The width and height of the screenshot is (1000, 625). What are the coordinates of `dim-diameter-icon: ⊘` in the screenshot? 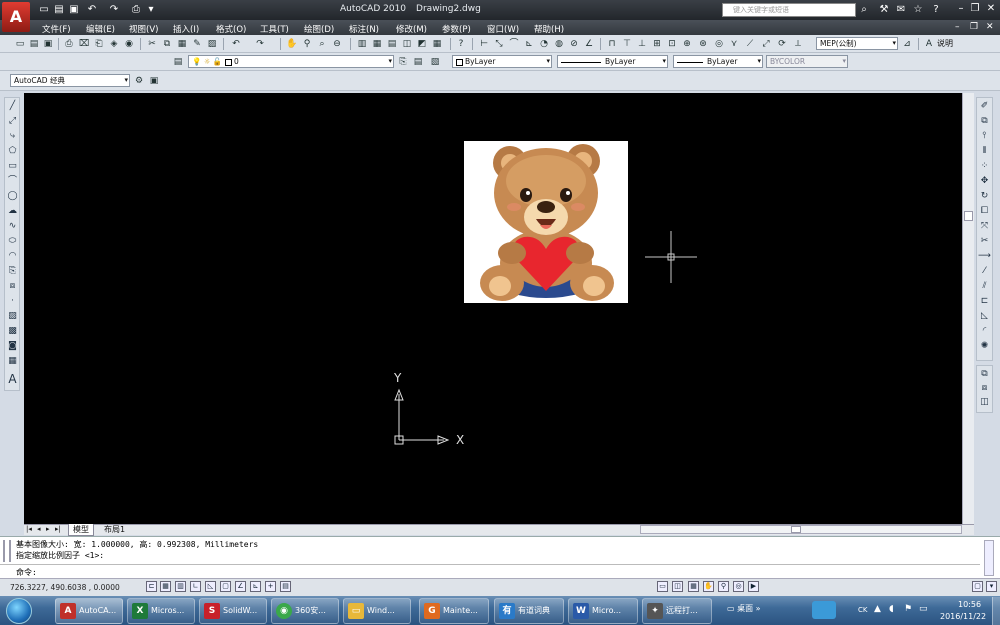 It's located at (574, 44).